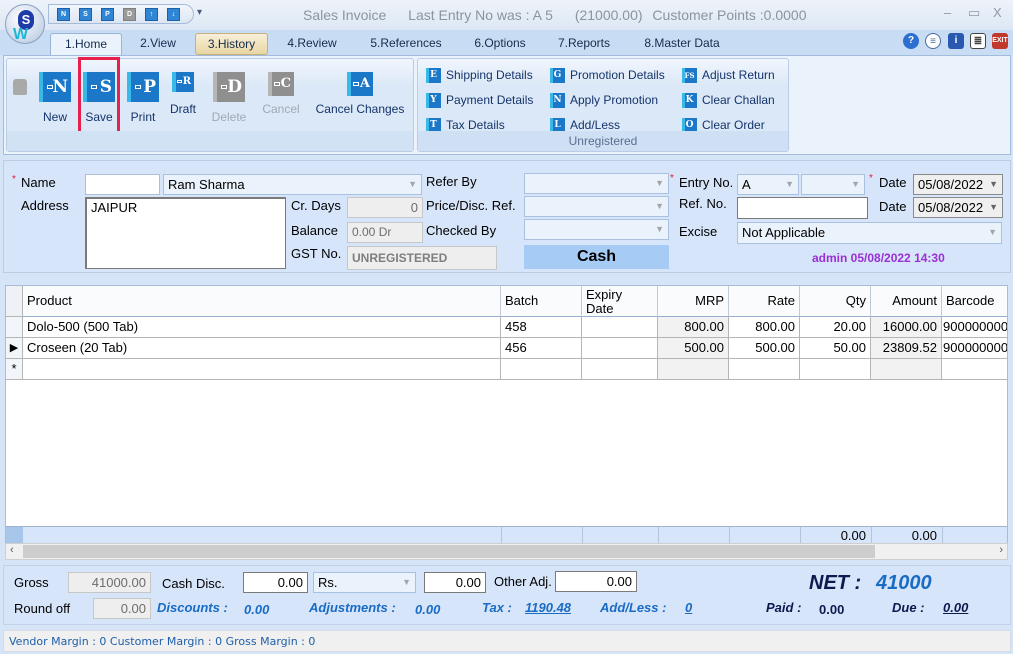 Image resolution: width=1013 pixels, height=654 pixels. Describe the element at coordinates (906, 301) in the screenshot. I see `column-header-amount: Amount` at that location.